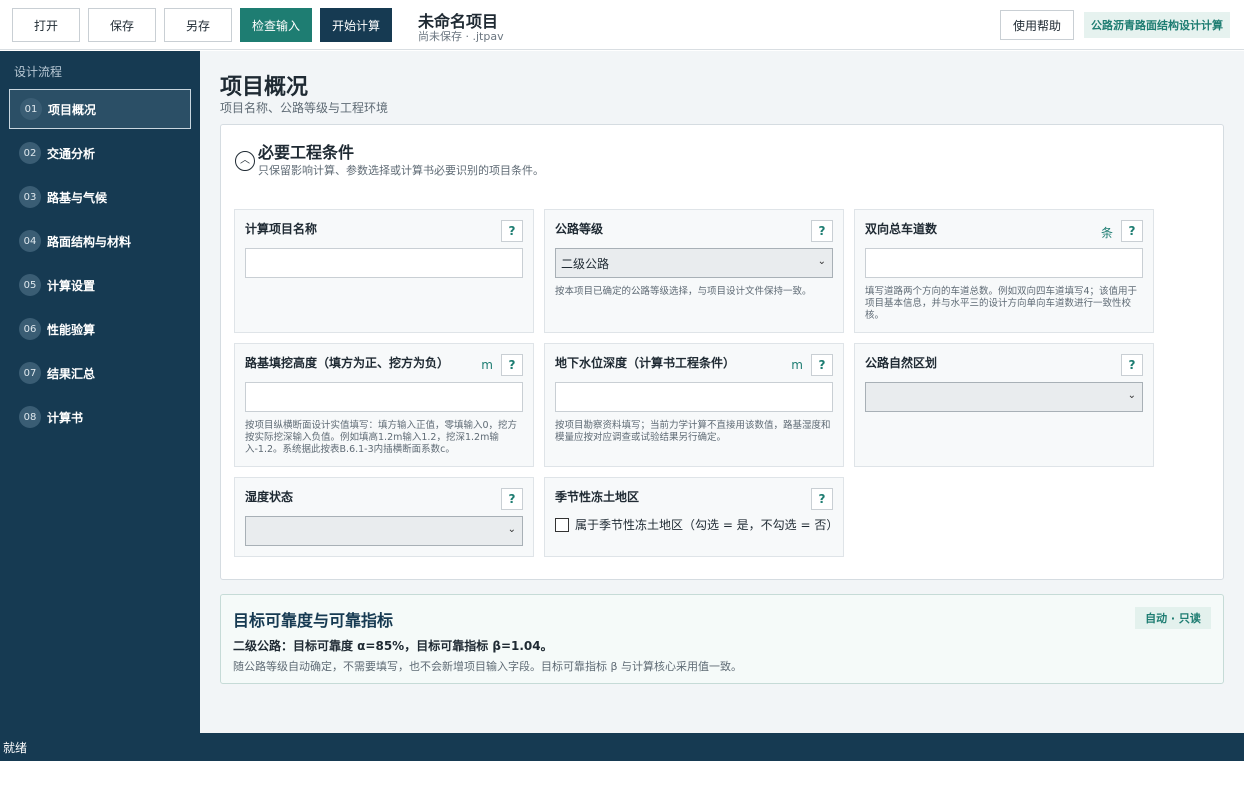 This screenshot has height=800, width=1260. I want to click on collapse-chevron-icon: ︿, so click(245, 161).